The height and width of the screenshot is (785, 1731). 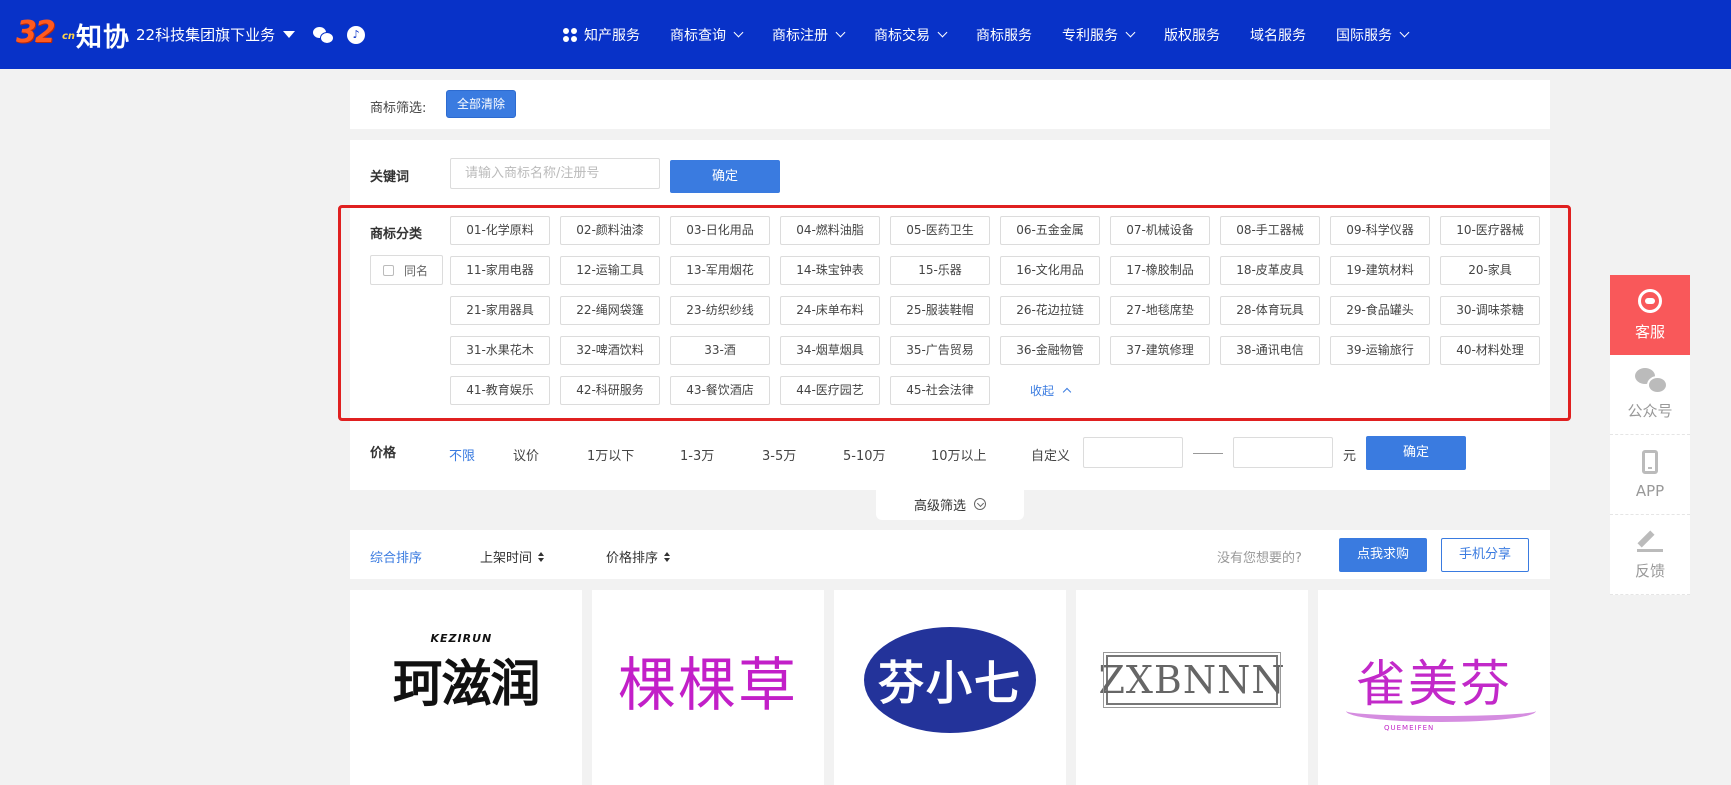 I want to click on request-buy-button: 点我求购, so click(x=1383, y=555).